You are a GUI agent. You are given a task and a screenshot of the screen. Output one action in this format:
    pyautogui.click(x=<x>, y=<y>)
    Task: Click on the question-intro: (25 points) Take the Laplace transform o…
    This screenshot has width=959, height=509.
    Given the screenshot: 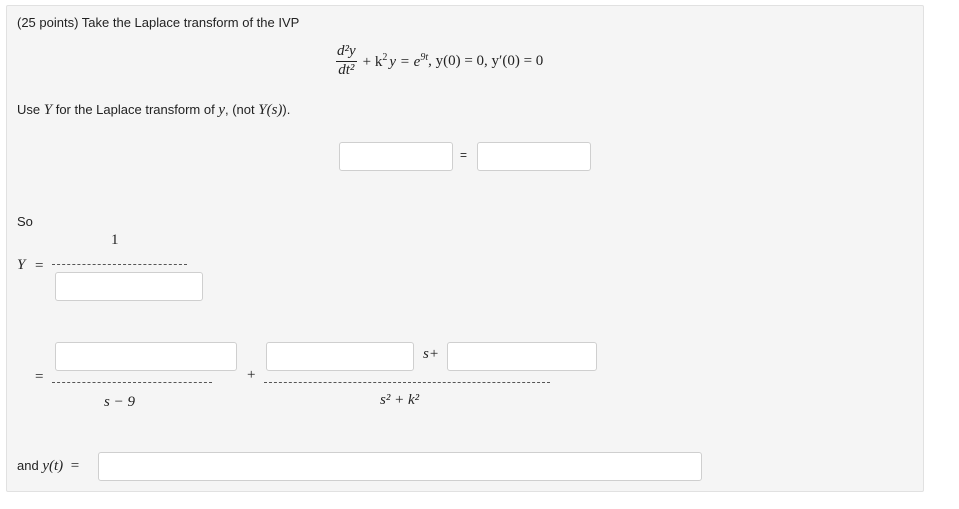 What is the action you would take?
    pyautogui.click(x=158, y=22)
    